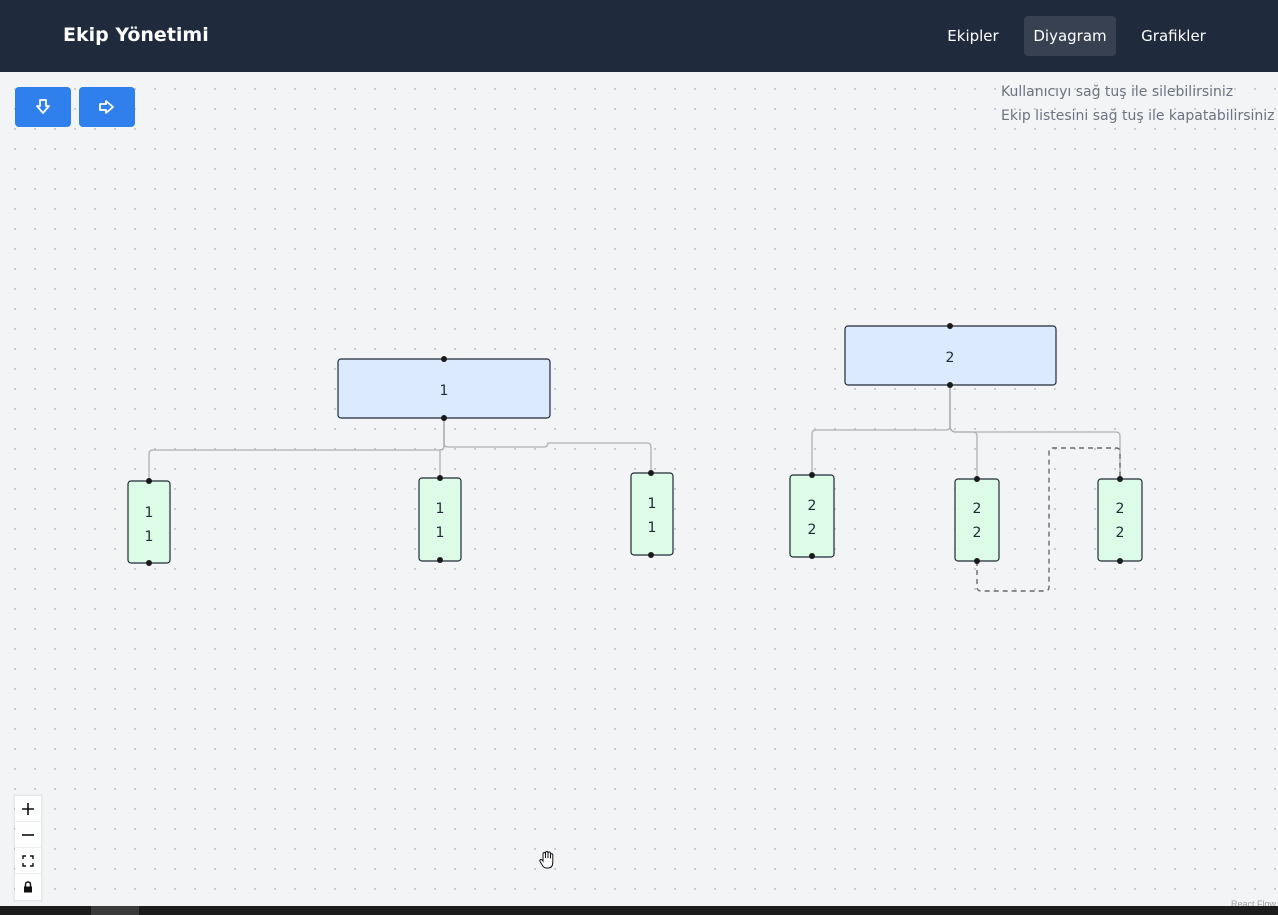 This screenshot has height=915, width=1278. I want to click on member-node-2-2: 2 2, so click(977, 520).